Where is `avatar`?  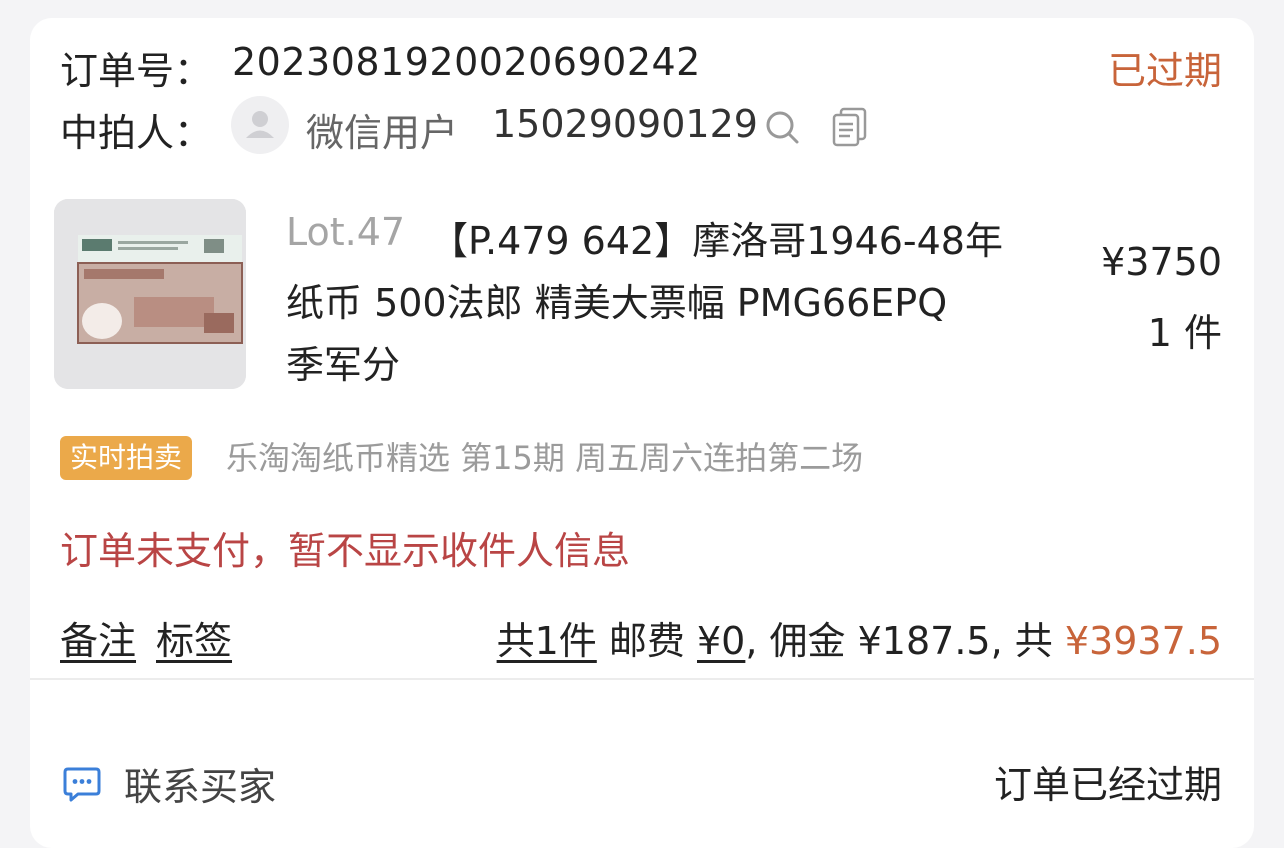 avatar is located at coordinates (260, 125).